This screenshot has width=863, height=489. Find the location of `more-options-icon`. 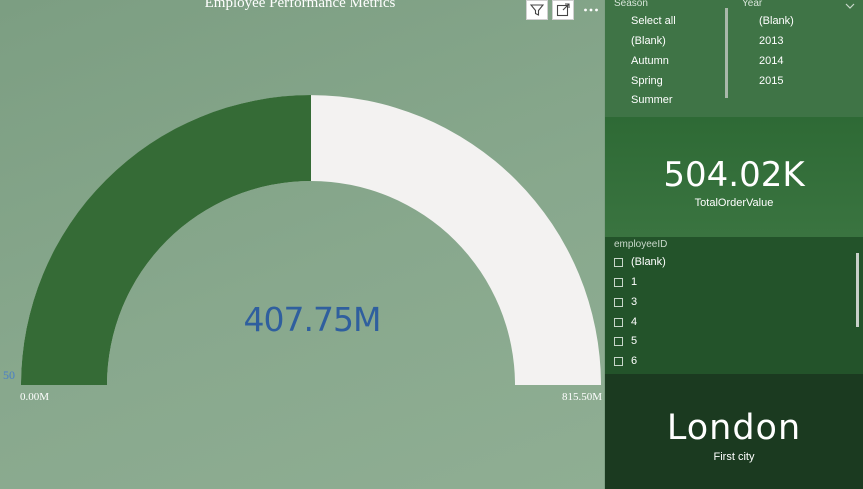

more-options-icon is located at coordinates (591, 10).